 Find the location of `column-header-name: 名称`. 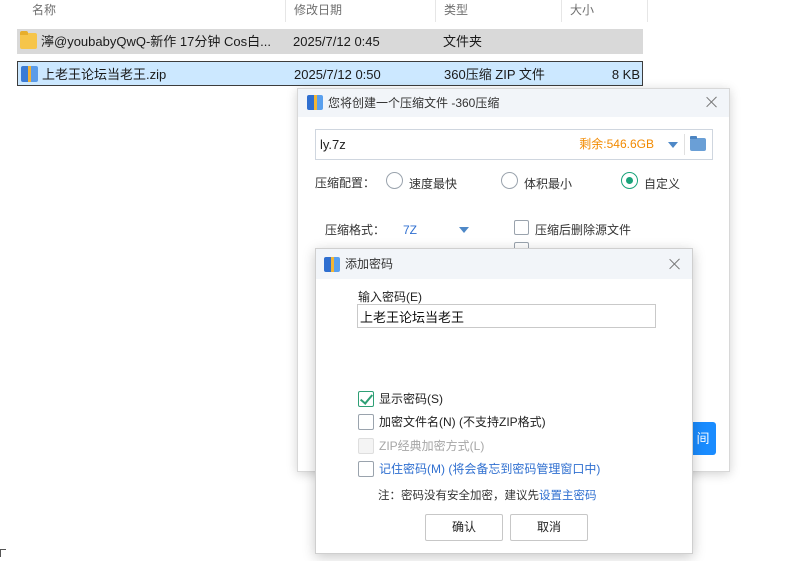

column-header-name: 名称 is located at coordinates (155, 11).